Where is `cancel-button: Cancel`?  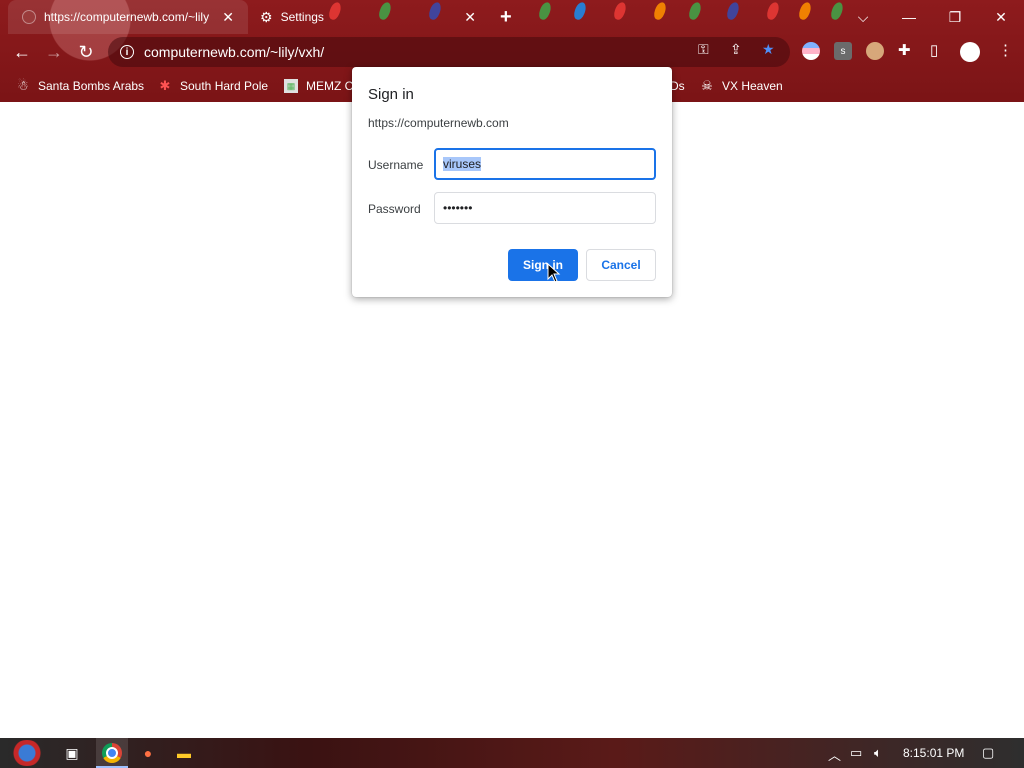
cancel-button: Cancel is located at coordinates (621, 265).